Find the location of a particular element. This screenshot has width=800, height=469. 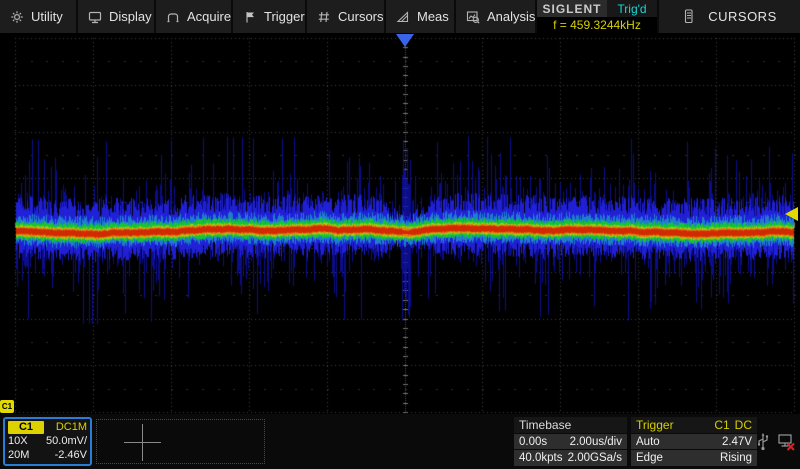

menu-display: Display is located at coordinates (117, 16).